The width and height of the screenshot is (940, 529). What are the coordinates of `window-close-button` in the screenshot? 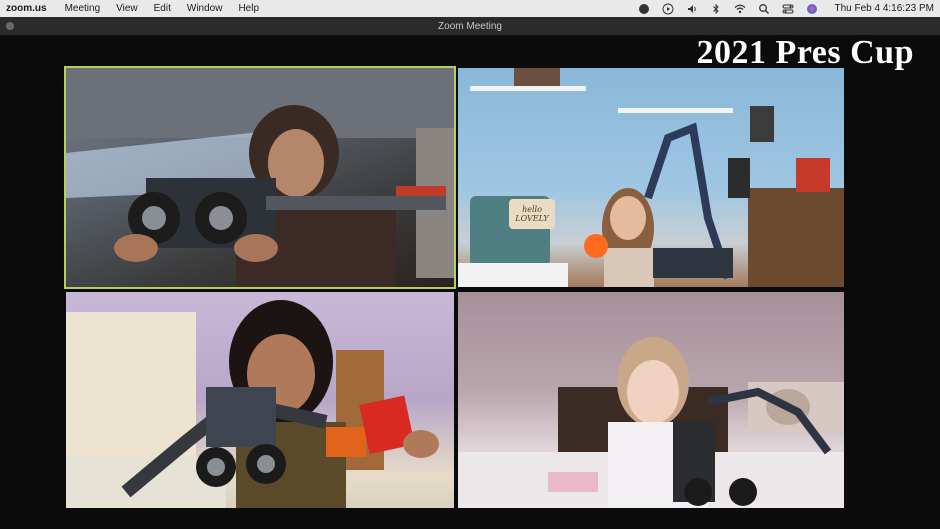 It's located at (10, 26).